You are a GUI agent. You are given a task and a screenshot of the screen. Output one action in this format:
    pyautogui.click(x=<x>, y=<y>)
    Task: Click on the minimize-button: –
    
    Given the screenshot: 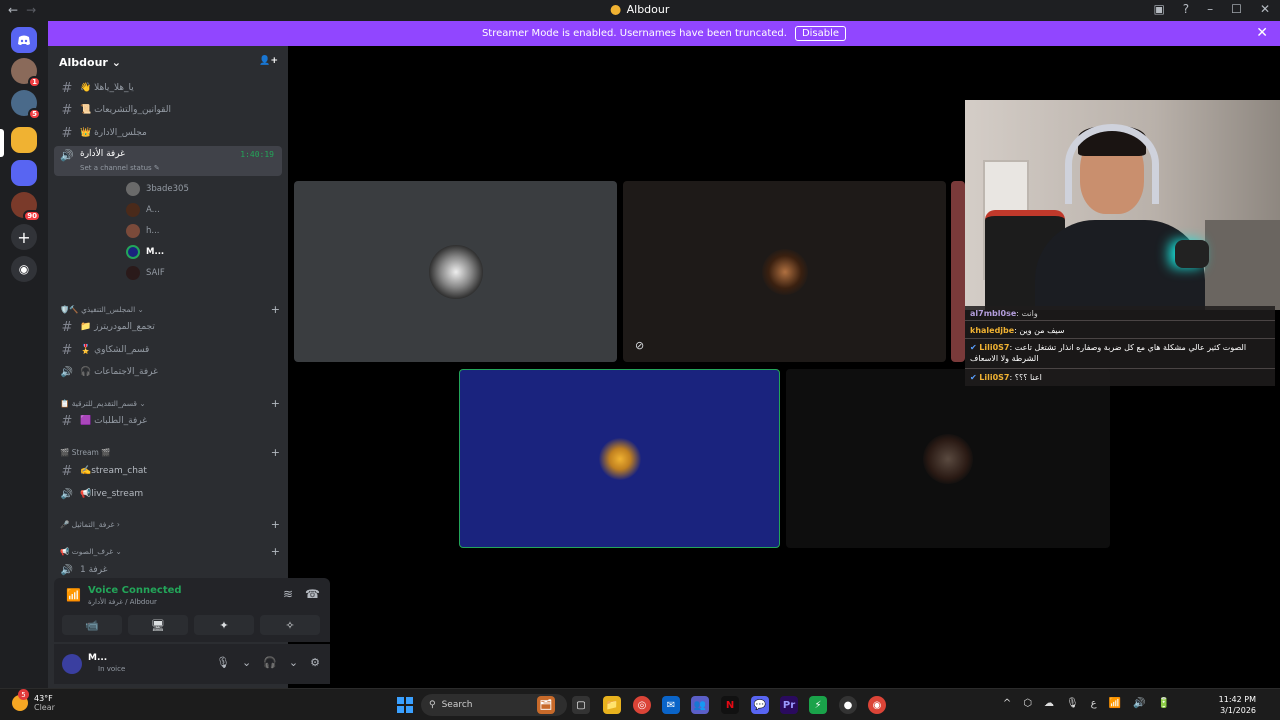 What is the action you would take?
    pyautogui.click(x=1210, y=9)
    